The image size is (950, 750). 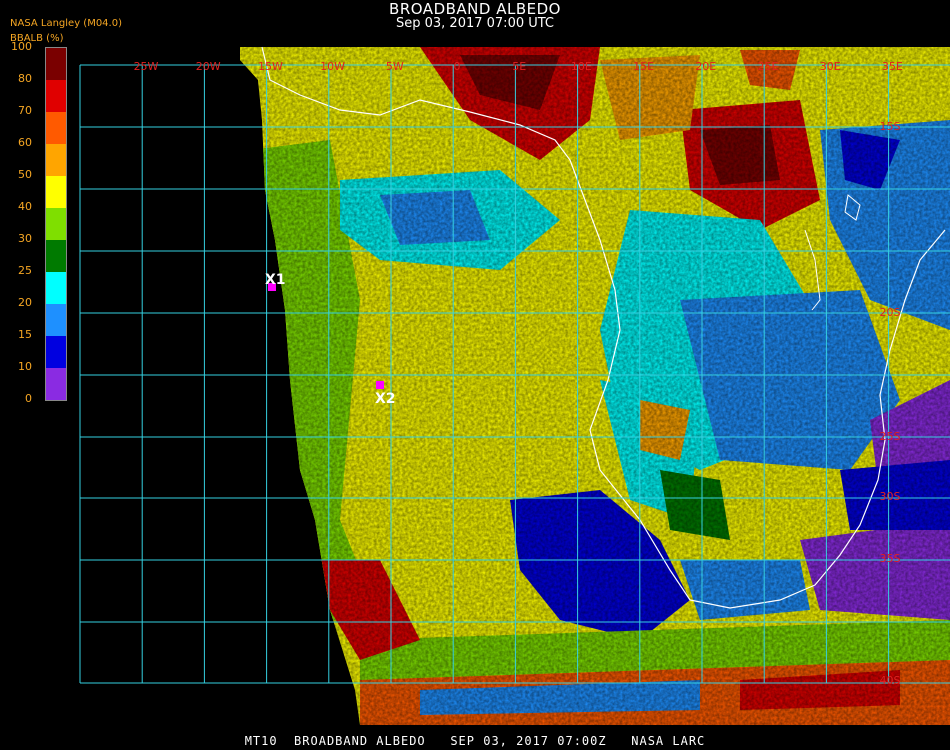 I want to click on marker-x1-label: X1, so click(x=275, y=280).